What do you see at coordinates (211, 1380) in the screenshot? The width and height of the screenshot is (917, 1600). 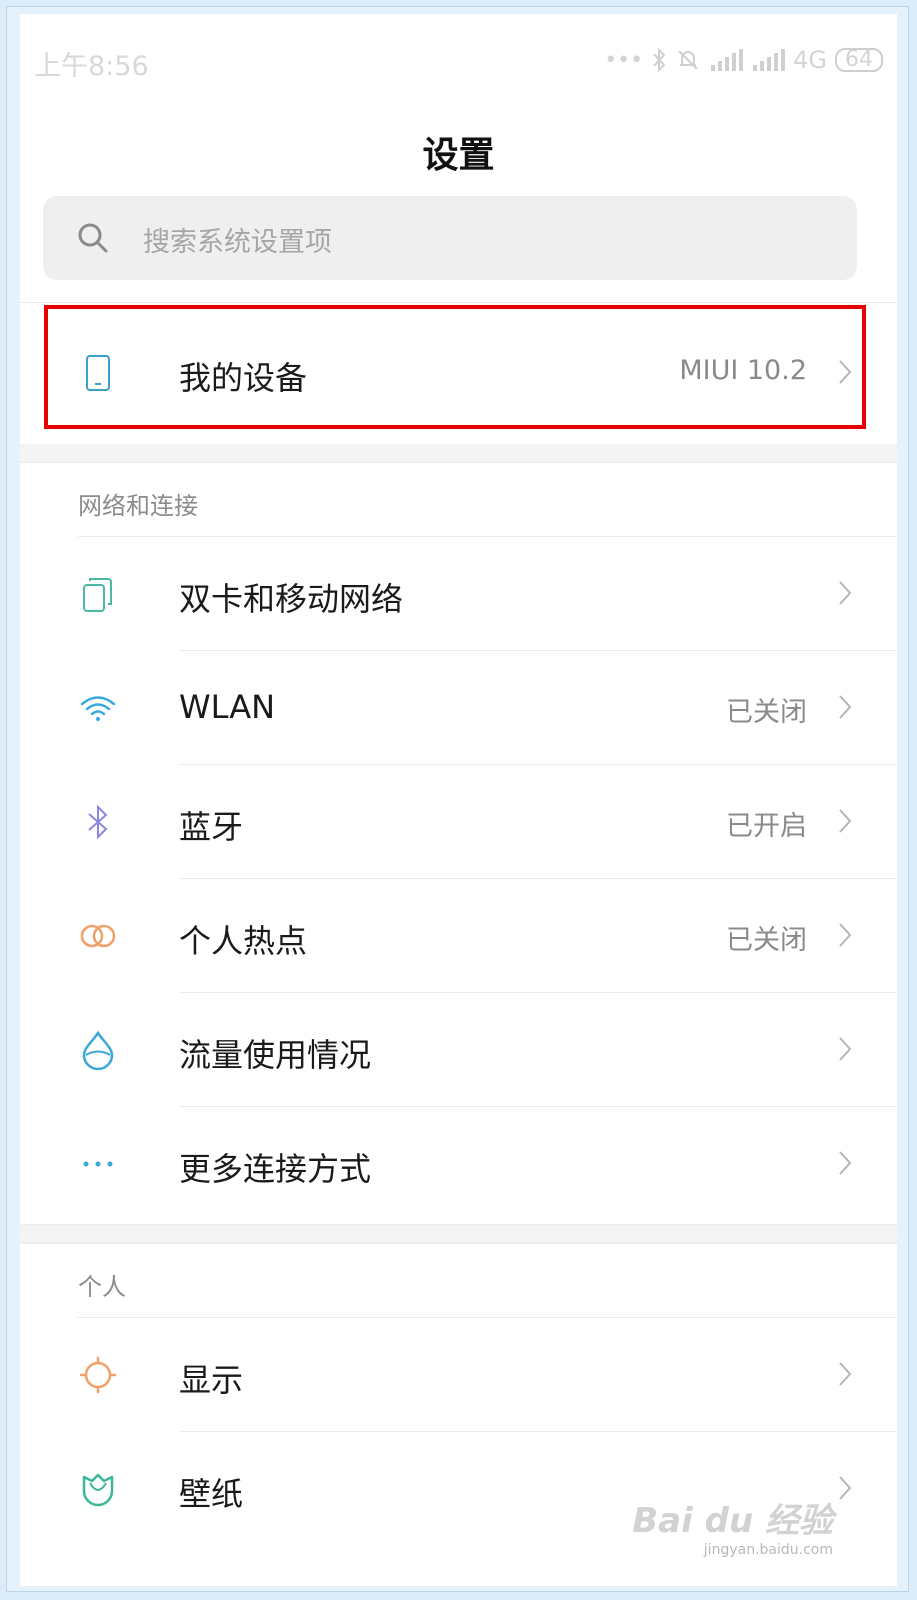 I see `row-label: 显示` at bounding box center [211, 1380].